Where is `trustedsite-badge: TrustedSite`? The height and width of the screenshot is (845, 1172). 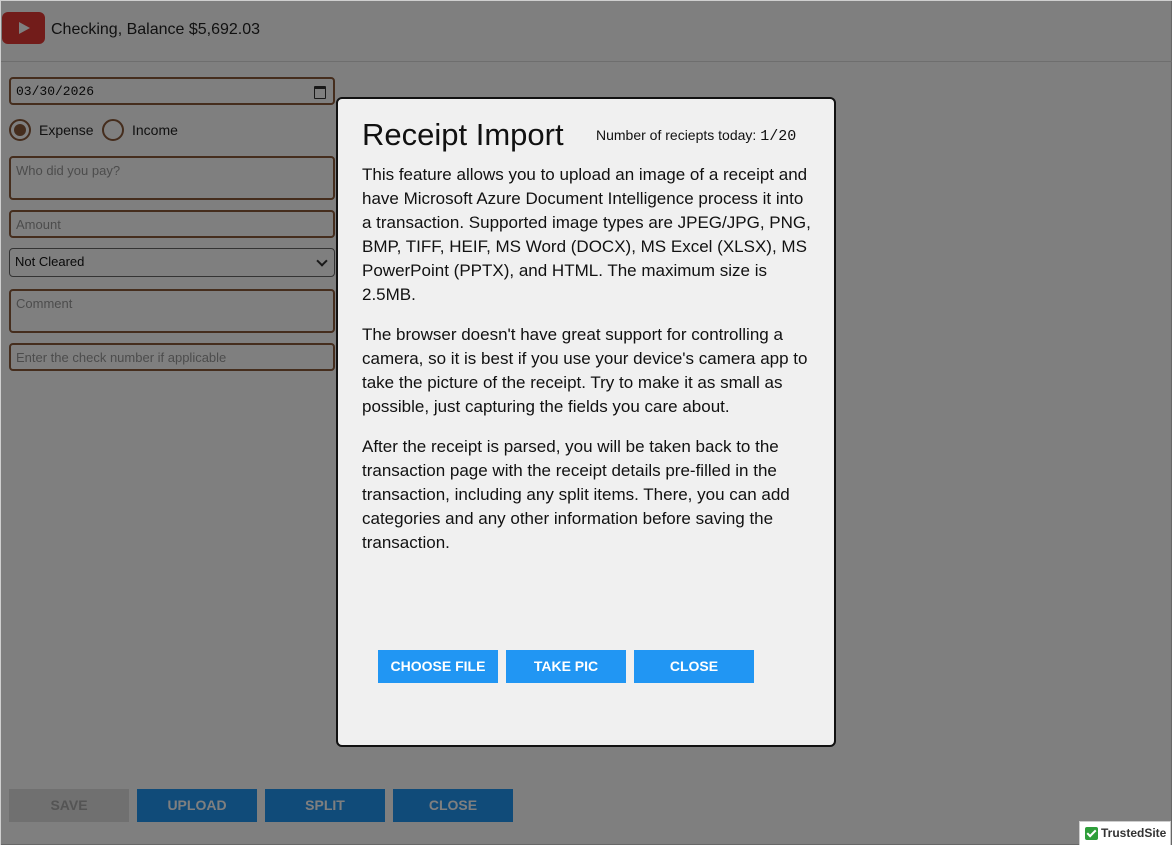 trustedsite-badge: TrustedSite is located at coordinates (1125, 833).